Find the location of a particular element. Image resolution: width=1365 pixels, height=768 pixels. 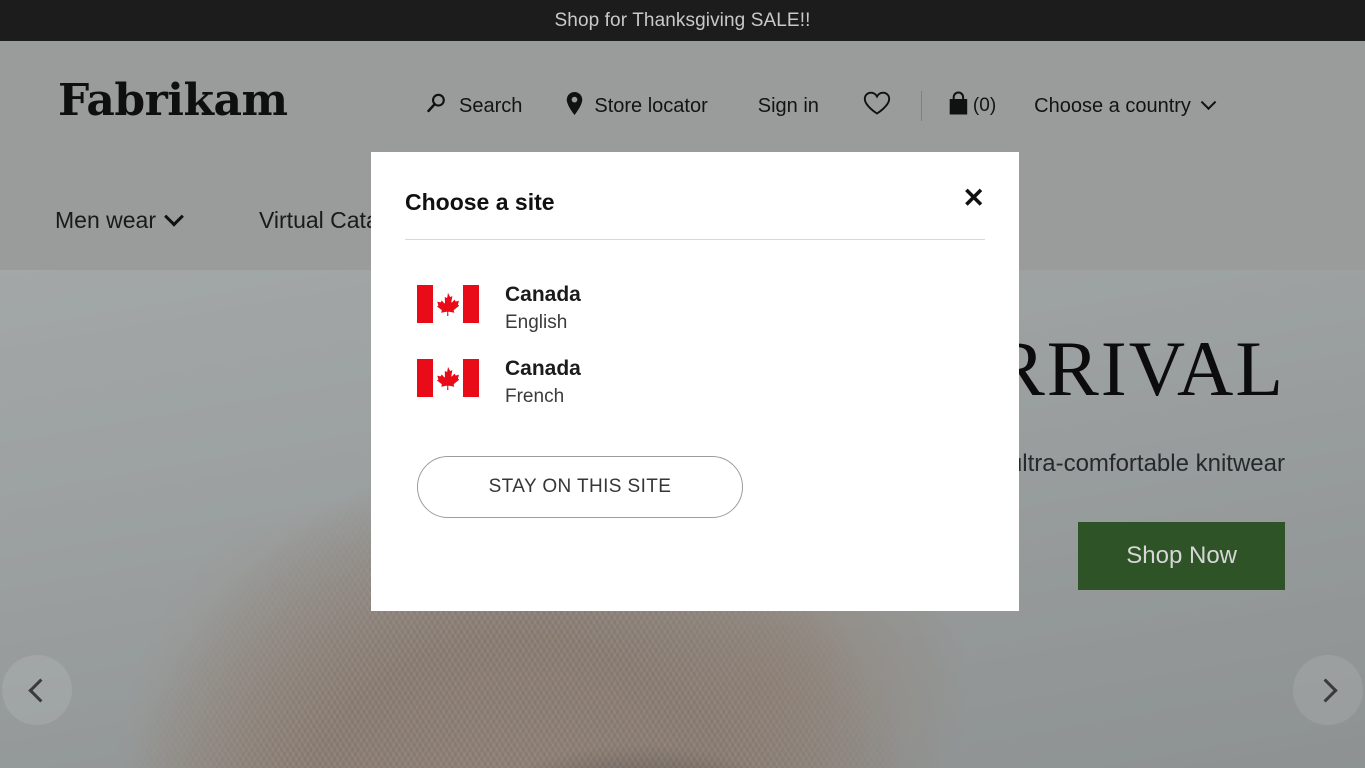

site-language: French is located at coordinates (535, 397).